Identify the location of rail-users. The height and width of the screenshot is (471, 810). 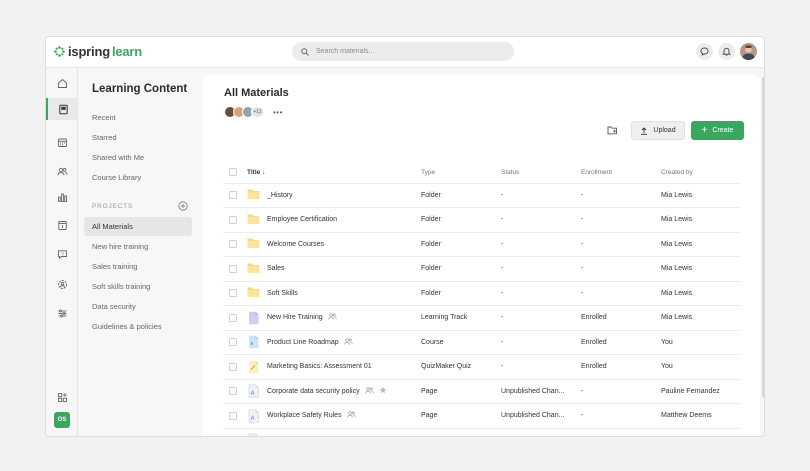
(62, 171).